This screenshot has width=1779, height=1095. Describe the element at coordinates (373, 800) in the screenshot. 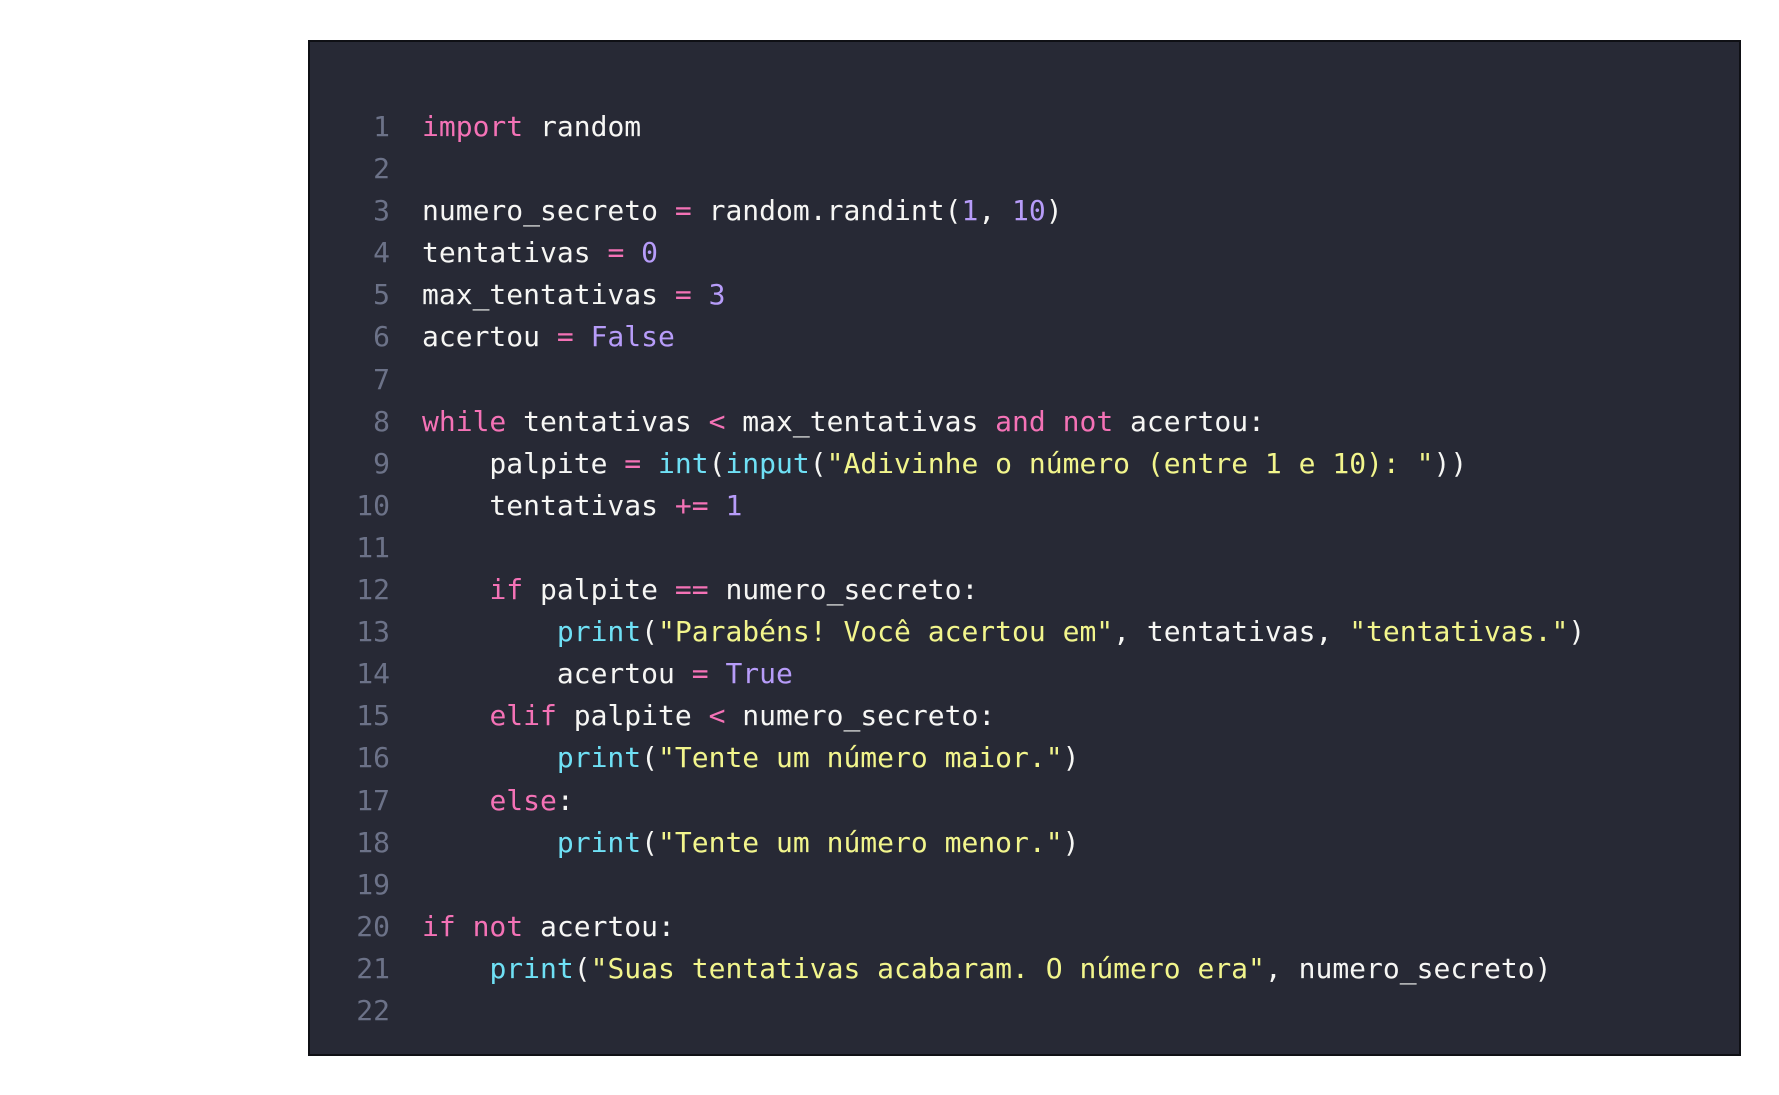

I see `line-number: 17` at that location.